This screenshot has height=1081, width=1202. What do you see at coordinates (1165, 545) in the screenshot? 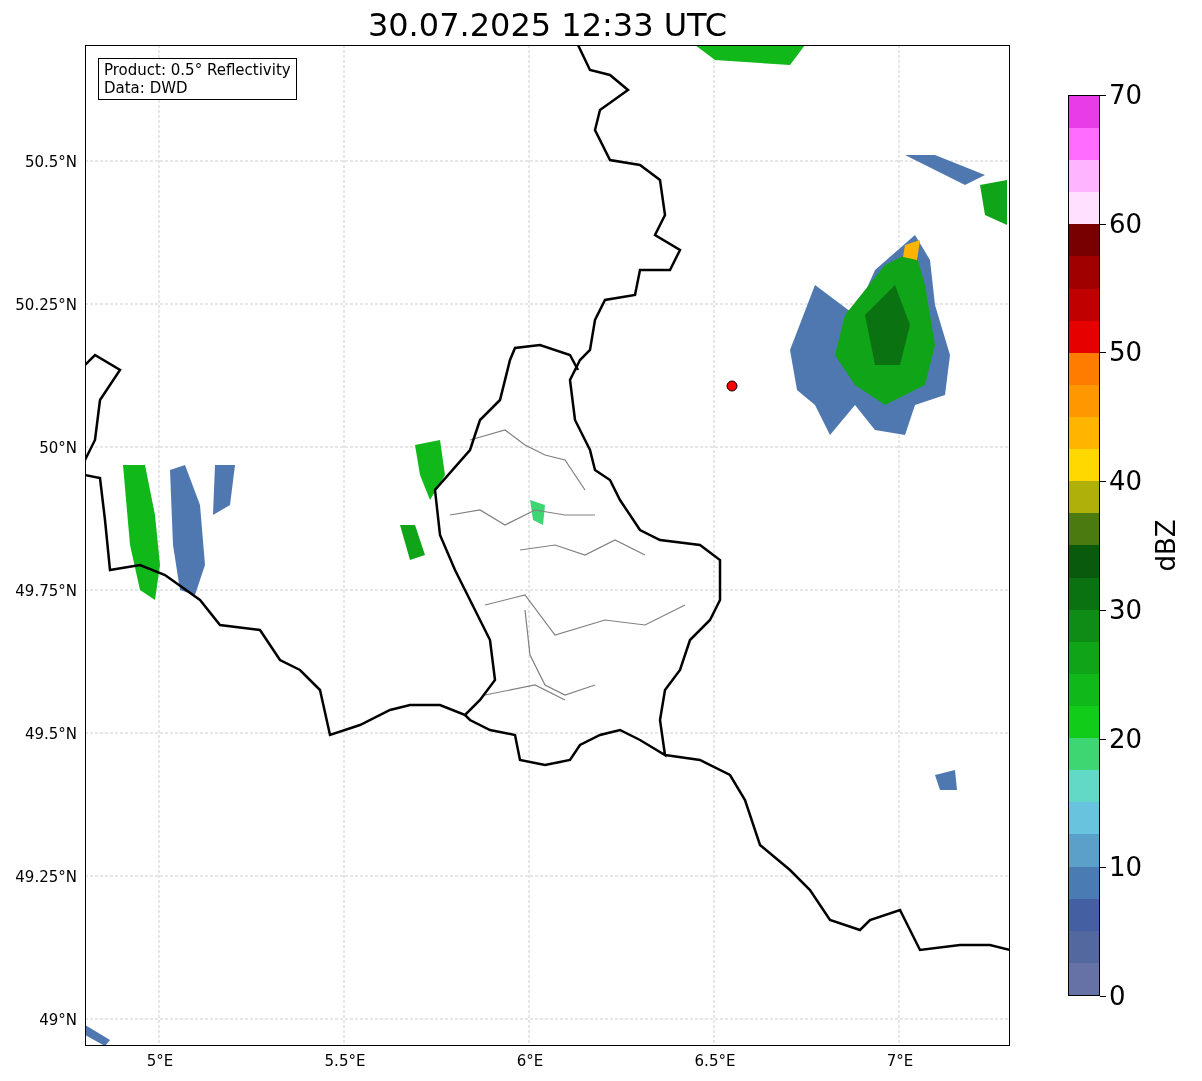
I see `colorbar-label: dBZ` at bounding box center [1165, 545].